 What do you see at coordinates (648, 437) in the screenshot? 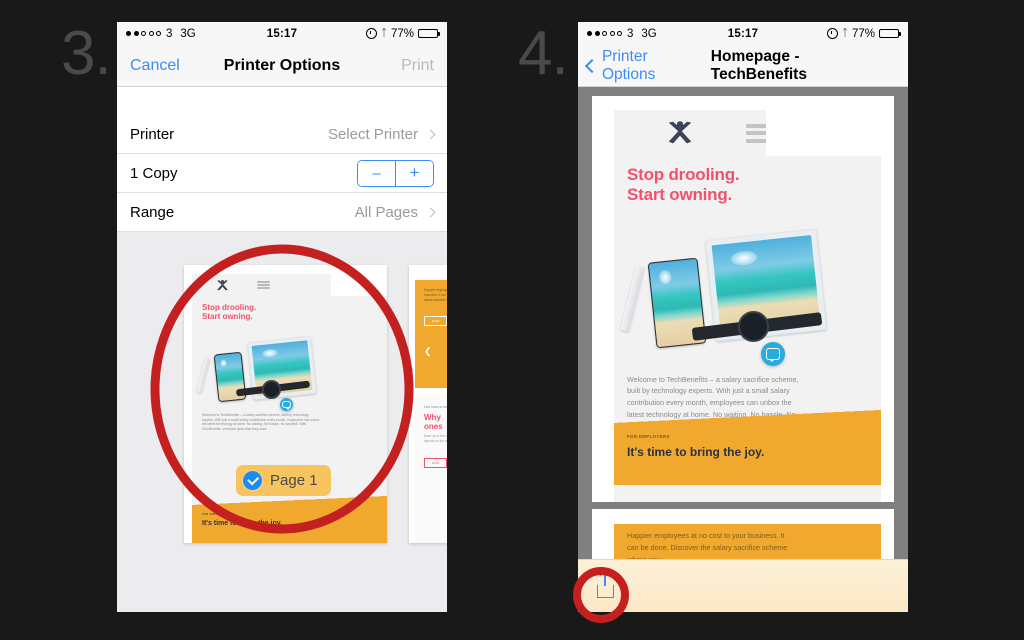
I see `web-band-eyebrow: FOR EMPLOYERS` at bounding box center [648, 437].